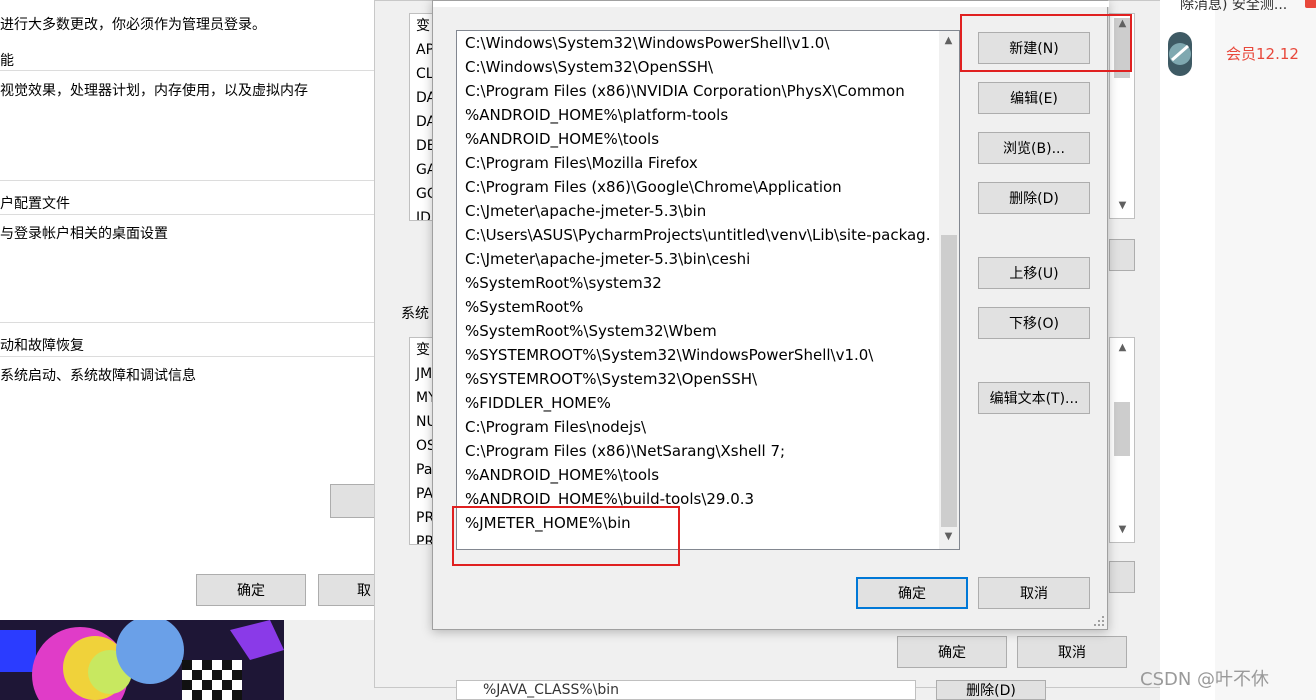 The image size is (1316, 700). What do you see at coordinates (7, 61) in the screenshot?
I see `performance-heading: 能` at bounding box center [7, 61].